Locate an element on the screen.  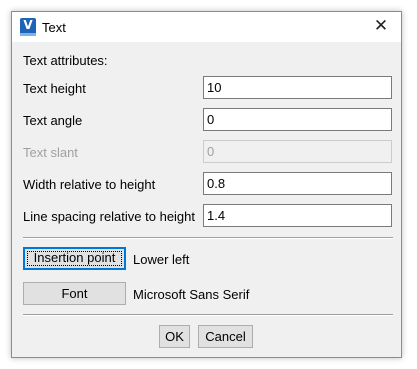
text-angle-label: Text angle is located at coordinates (53, 120).